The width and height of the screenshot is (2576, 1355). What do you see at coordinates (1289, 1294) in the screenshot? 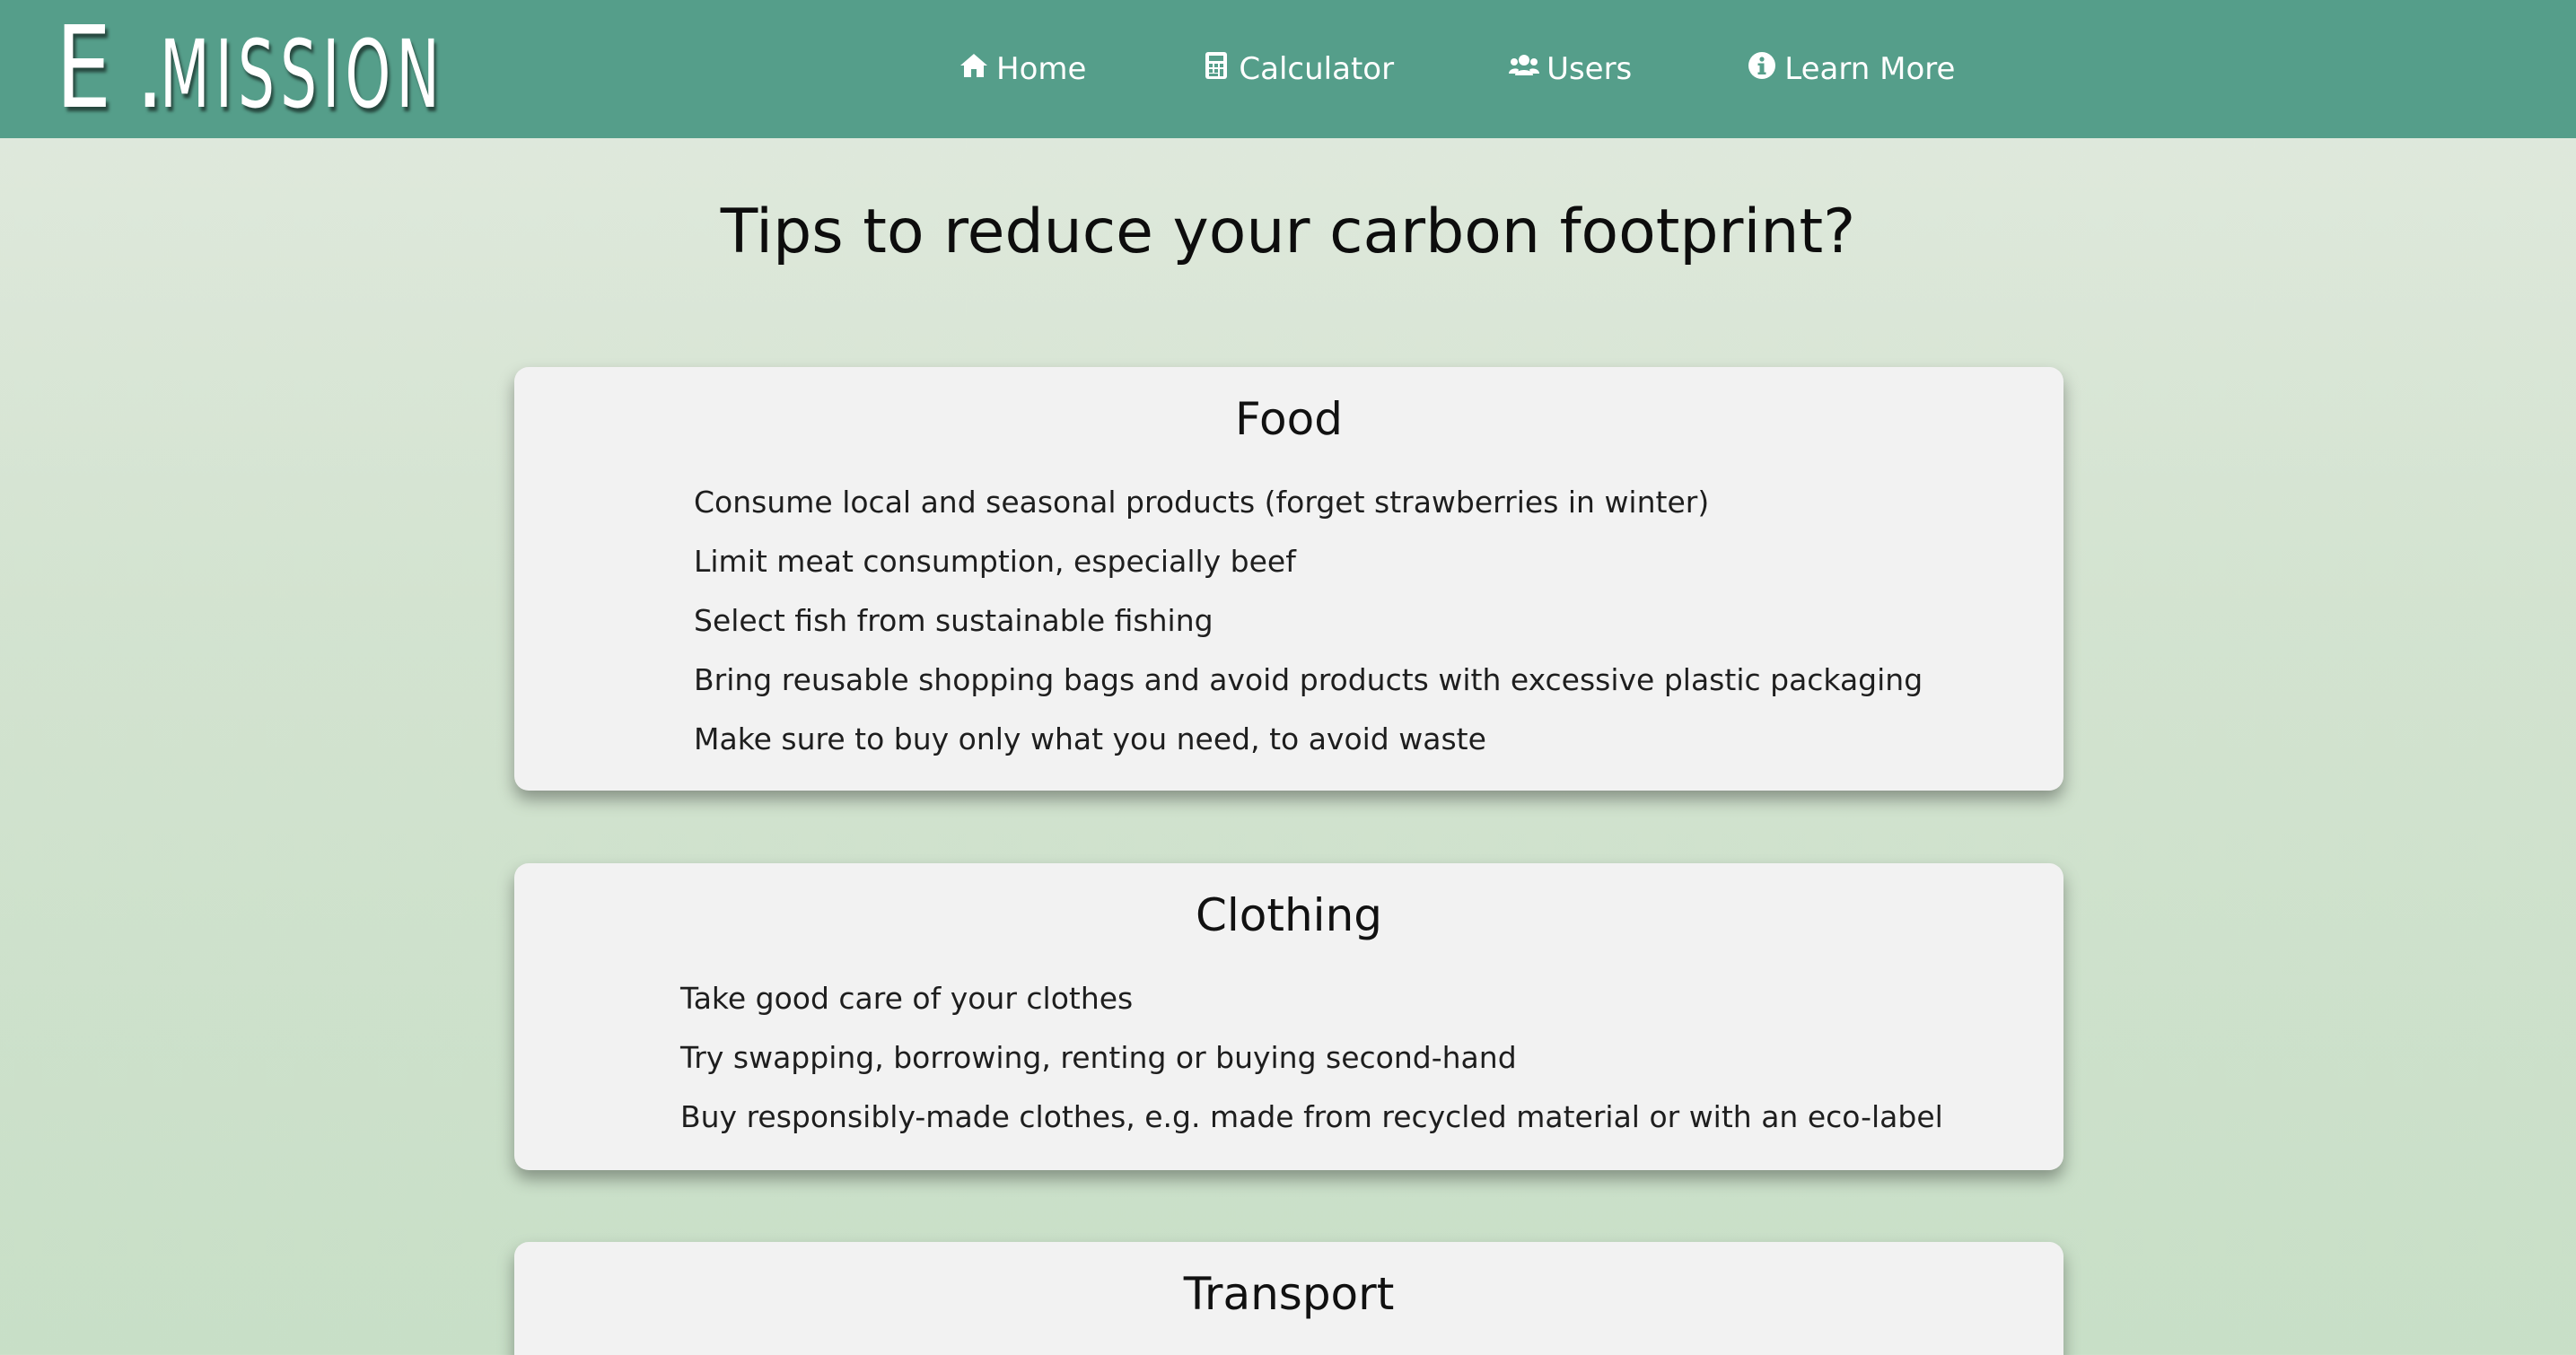
I see `card-title: Transport` at bounding box center [1289, 1294].